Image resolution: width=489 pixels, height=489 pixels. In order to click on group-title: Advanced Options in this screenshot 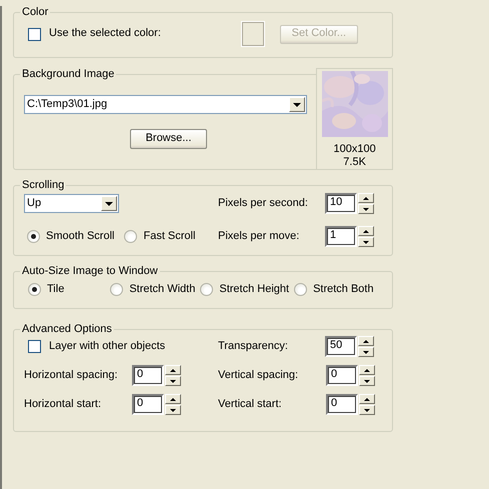, I will do `click(67, 329)`.